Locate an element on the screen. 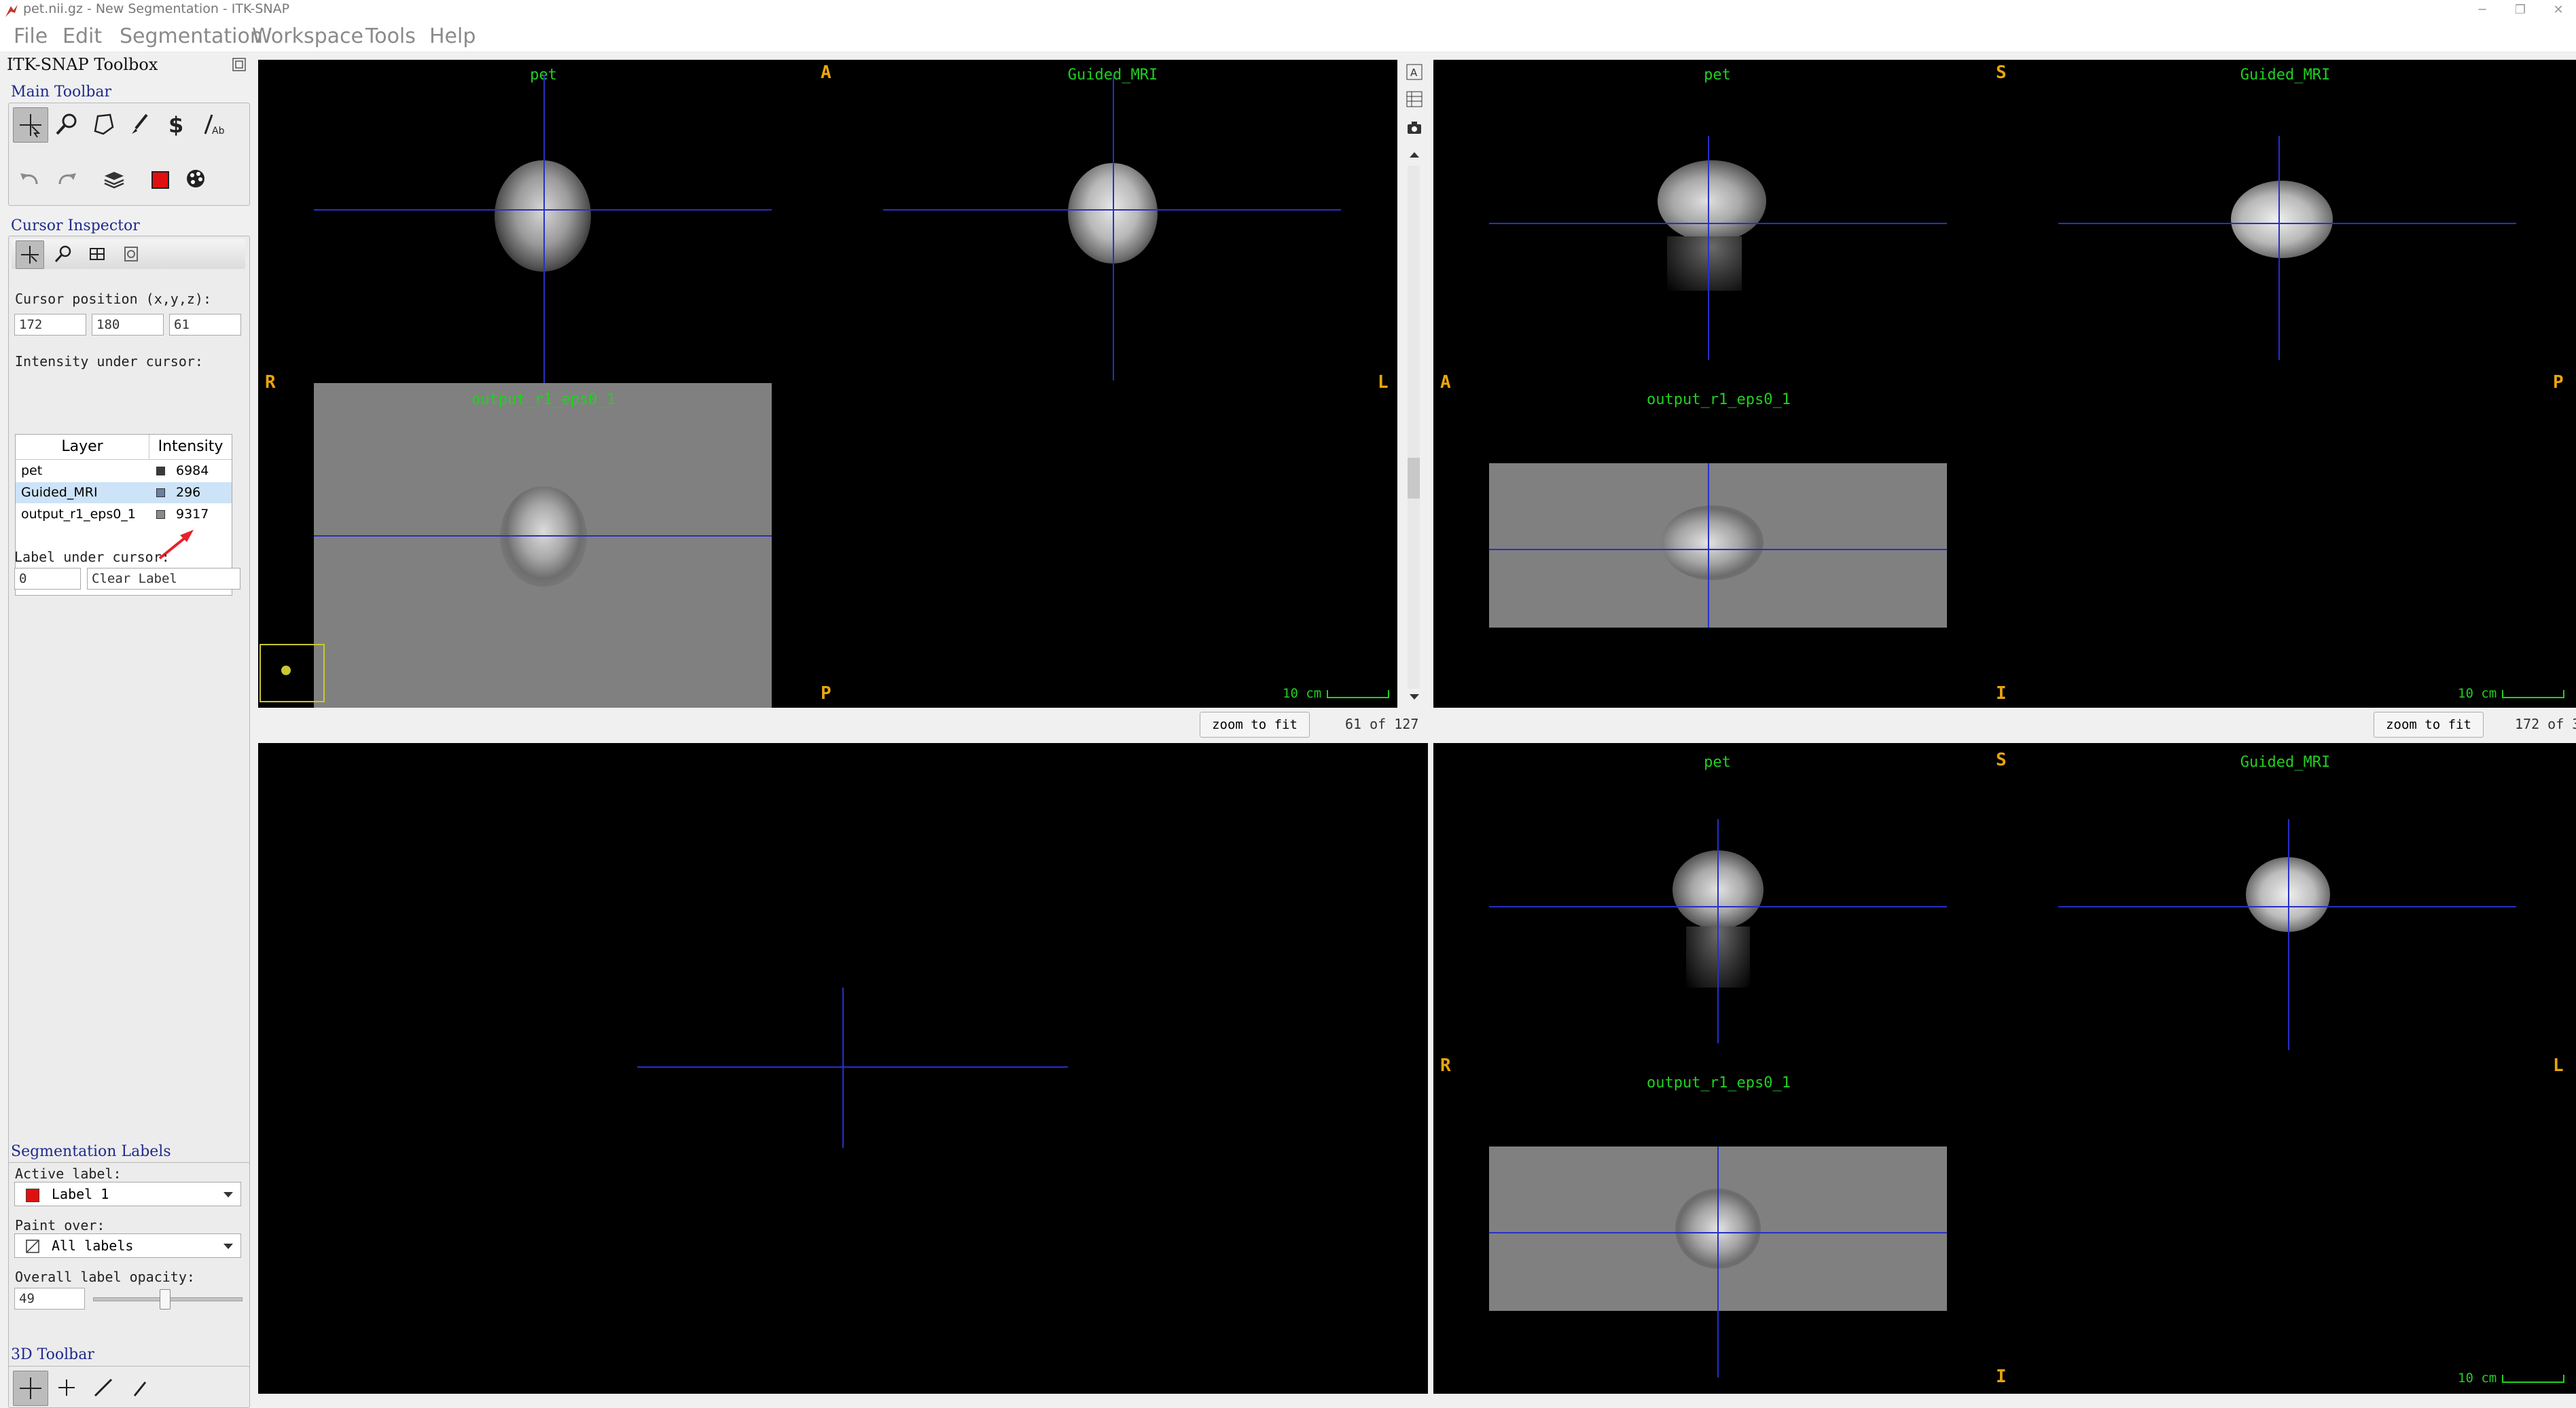 The image size is (2576, 1408). annotation-tool-button: Ab is located at coordinates (213, 124).